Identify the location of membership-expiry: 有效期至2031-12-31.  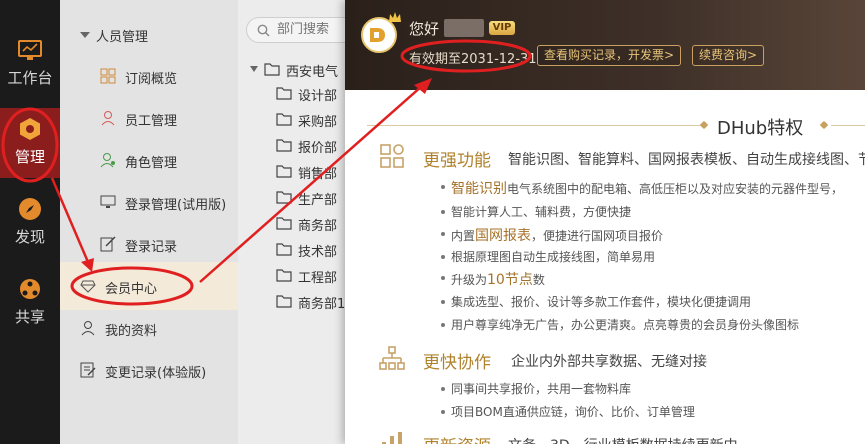
(473, 59).